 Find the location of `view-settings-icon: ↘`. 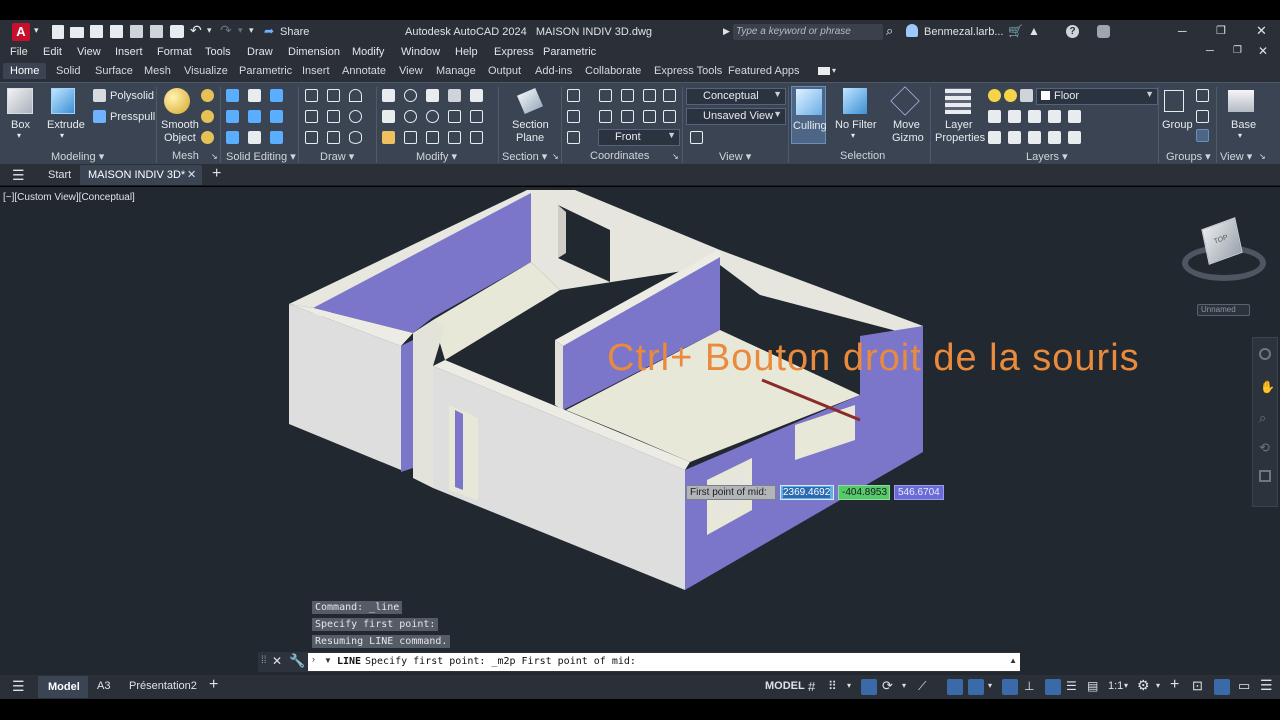

view-settings-icon: ↘ is located at coordinates (1262, 156).